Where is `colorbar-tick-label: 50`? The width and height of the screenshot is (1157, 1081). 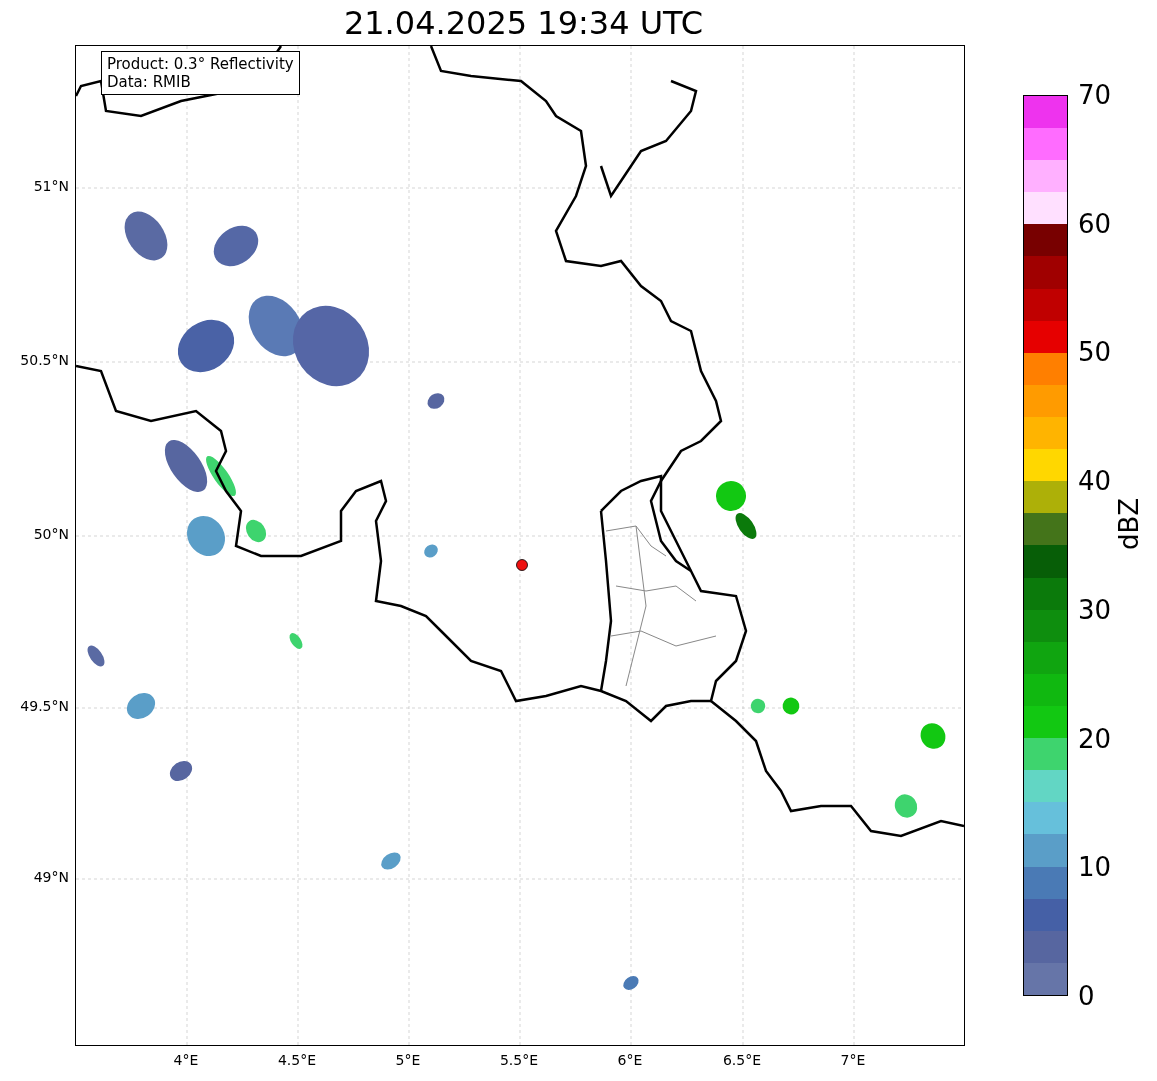
colorbar-tick-label: 50 is located at coordinates (1095, 352).